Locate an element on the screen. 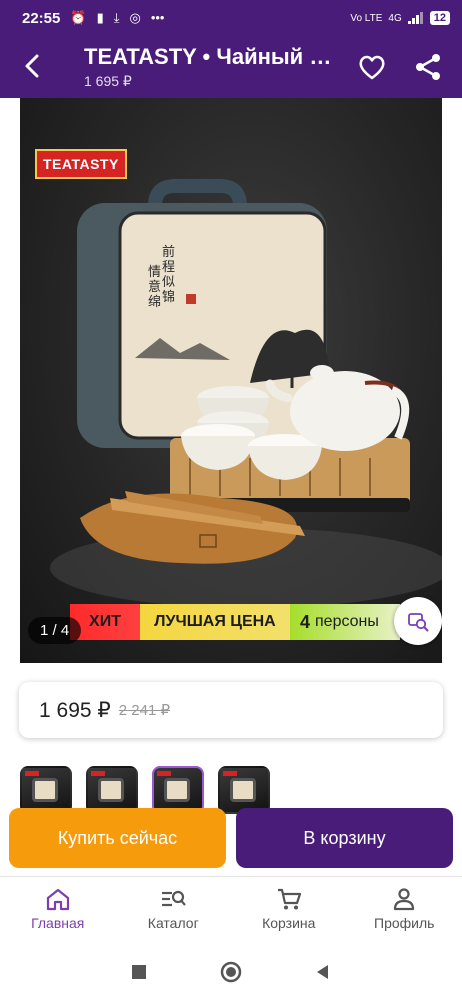 This screenshot has height=1000, width=462. tab-profile-label: Профиль is located at coordinates (404, 923).